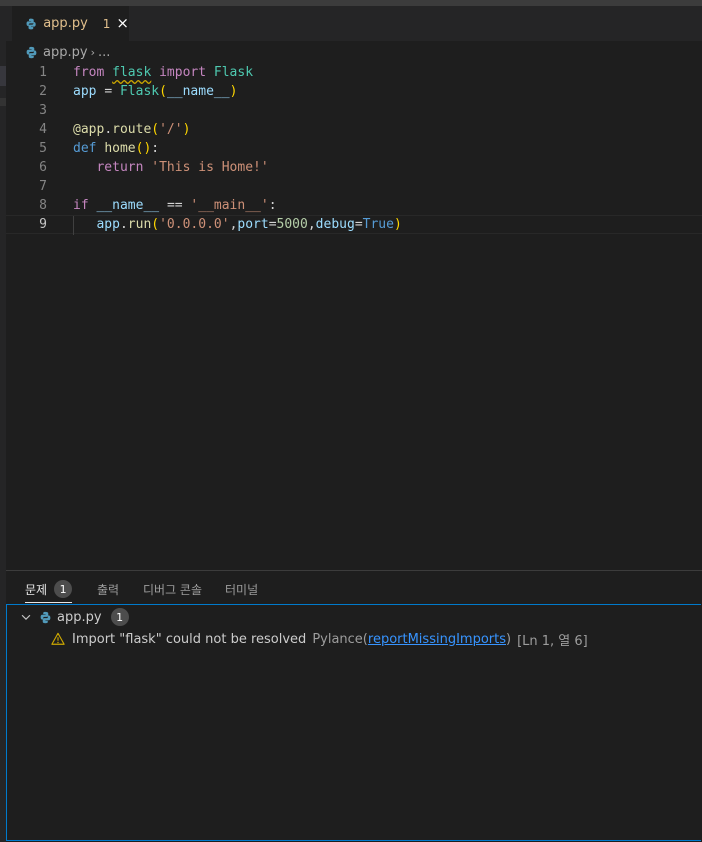 The height and width of the screenshot is (842, 702). I want to click on code-token: run, so click(139, 224).